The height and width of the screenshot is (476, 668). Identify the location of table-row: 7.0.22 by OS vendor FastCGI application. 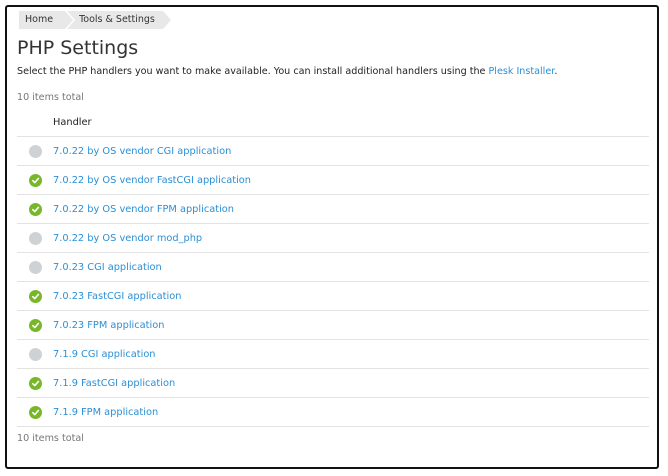
(333, 180).